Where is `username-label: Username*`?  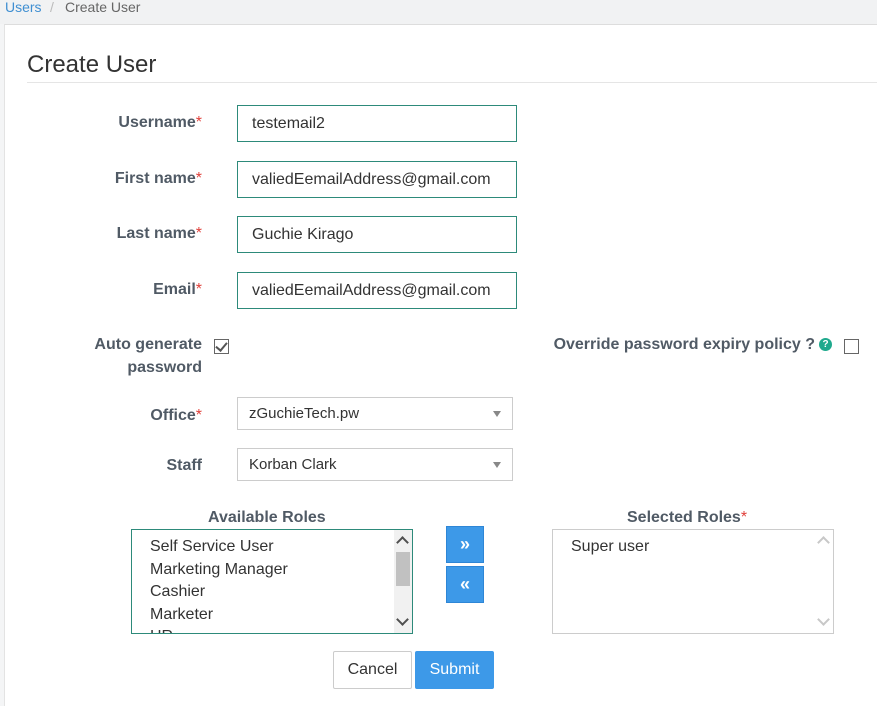
username-label: Username* is located at coordinates (143, 122).